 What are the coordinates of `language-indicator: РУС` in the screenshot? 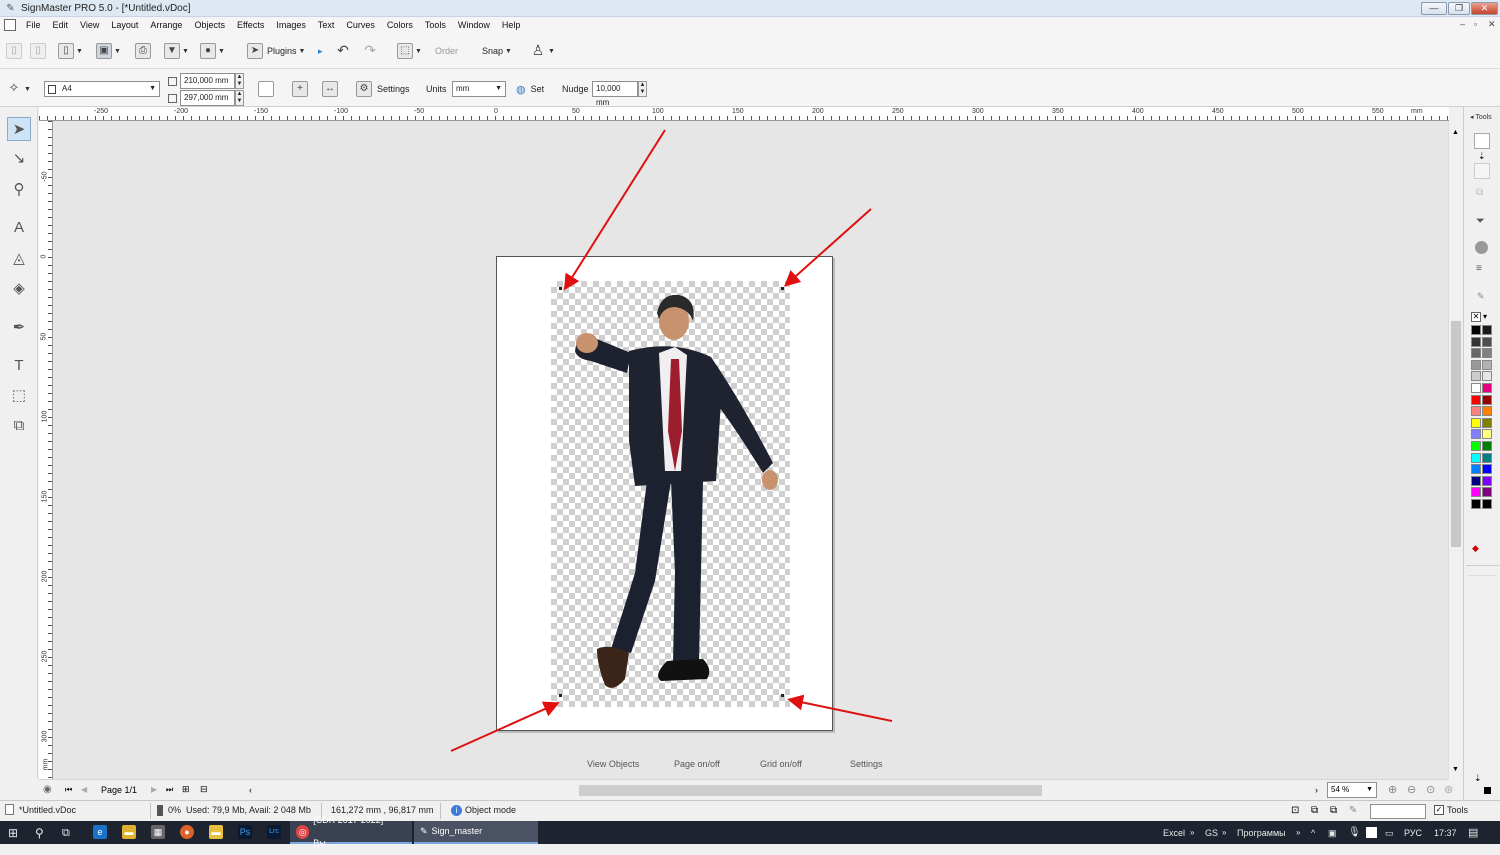 It's located at (1413, 833).